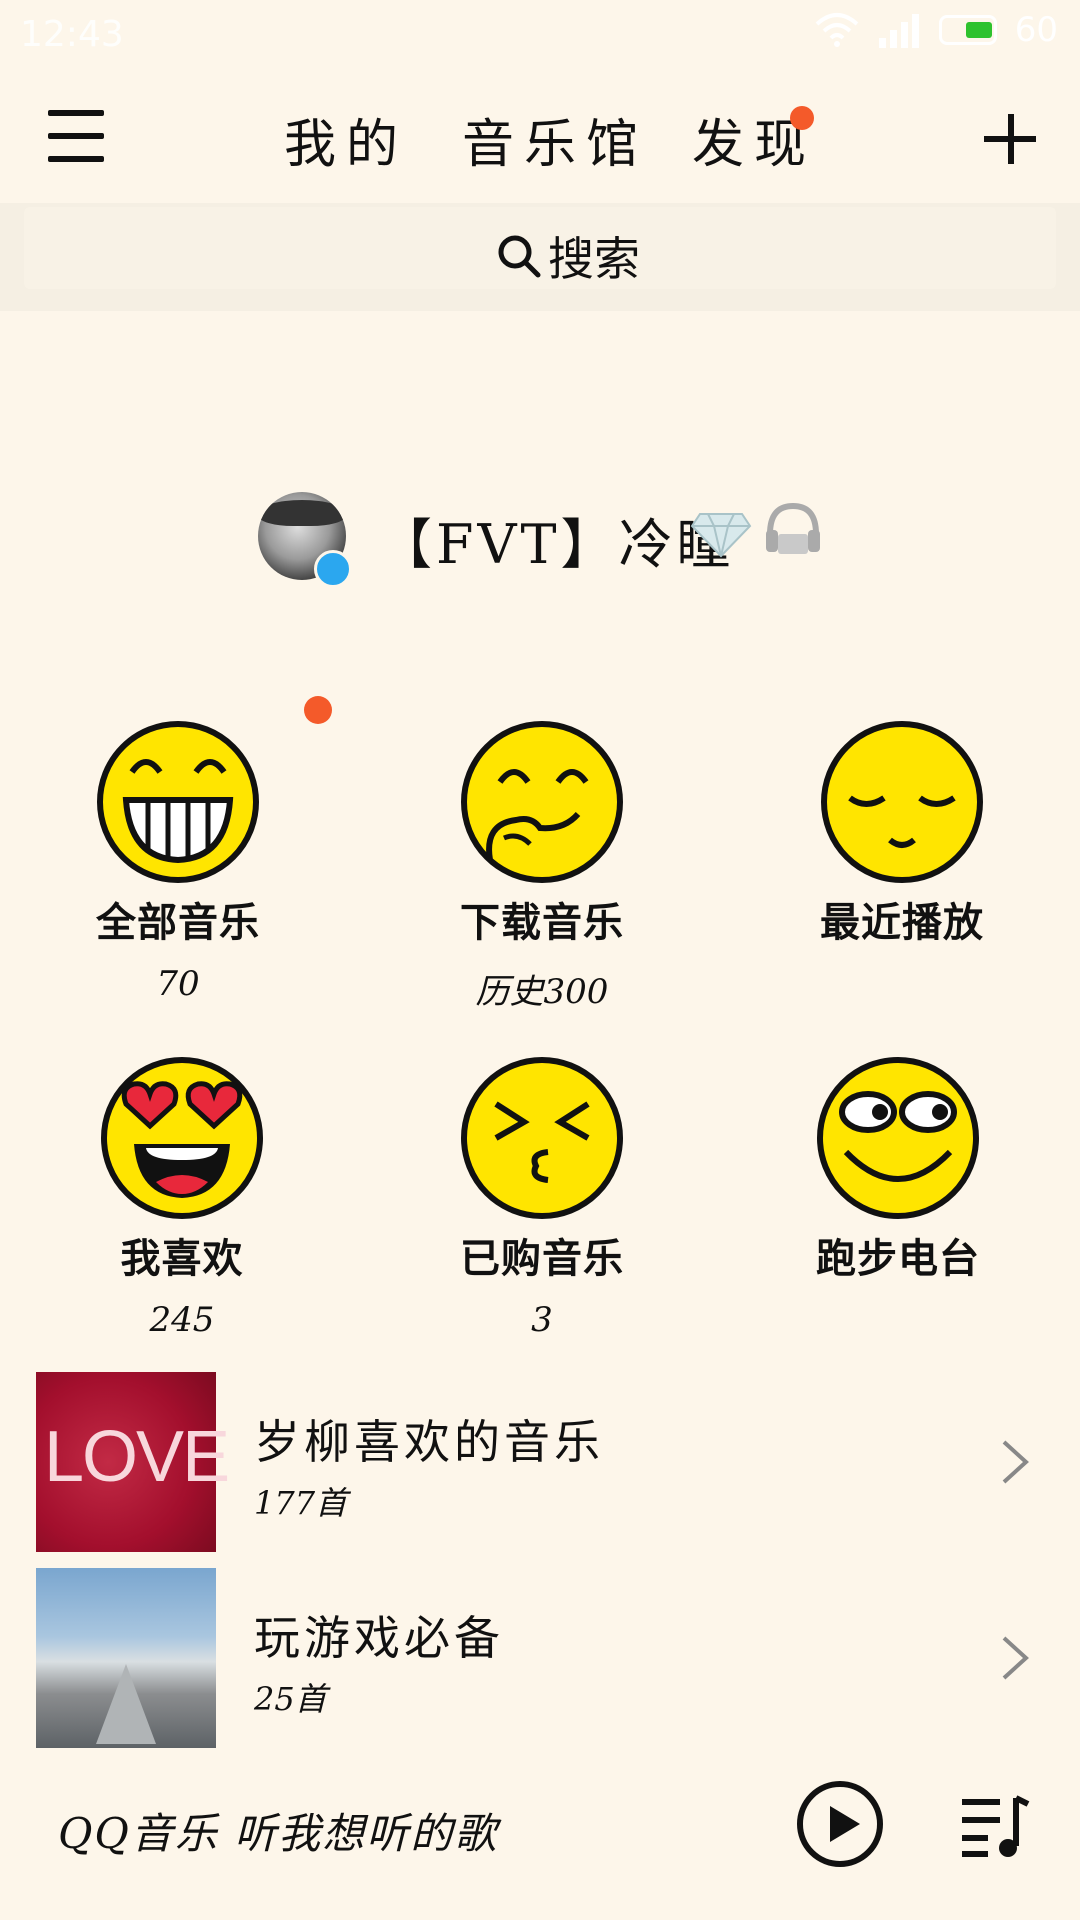 The width and height of the screenshot is (1080, 1920). I want to click on giggle-face-icon, so click(542, 802).